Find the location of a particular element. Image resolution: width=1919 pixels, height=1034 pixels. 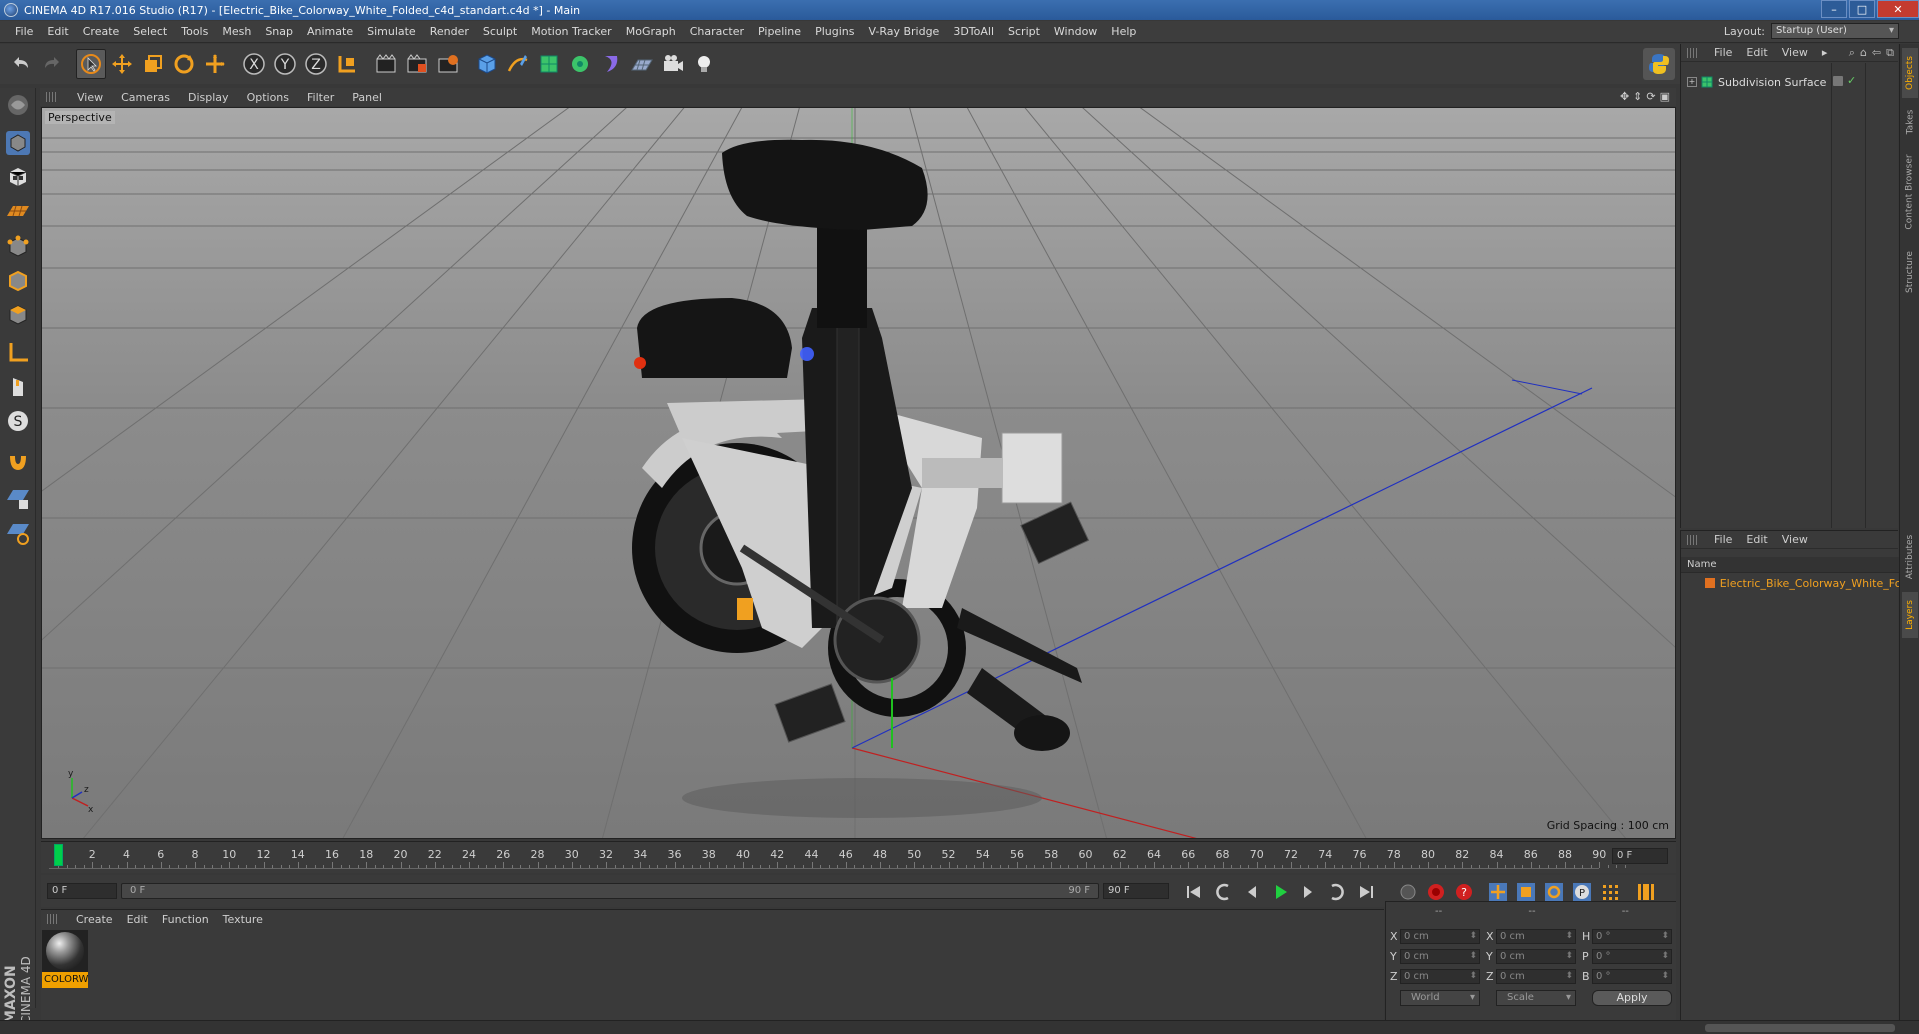

y-axis-icon: Y is located at coordinates (285, 64).